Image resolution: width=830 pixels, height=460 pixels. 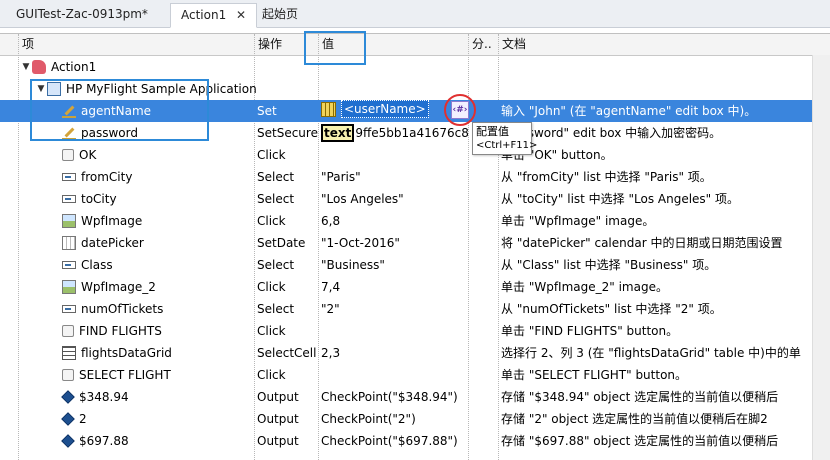 I want to click on item-name: flightsDataGrid, so click(x=126, y=353).